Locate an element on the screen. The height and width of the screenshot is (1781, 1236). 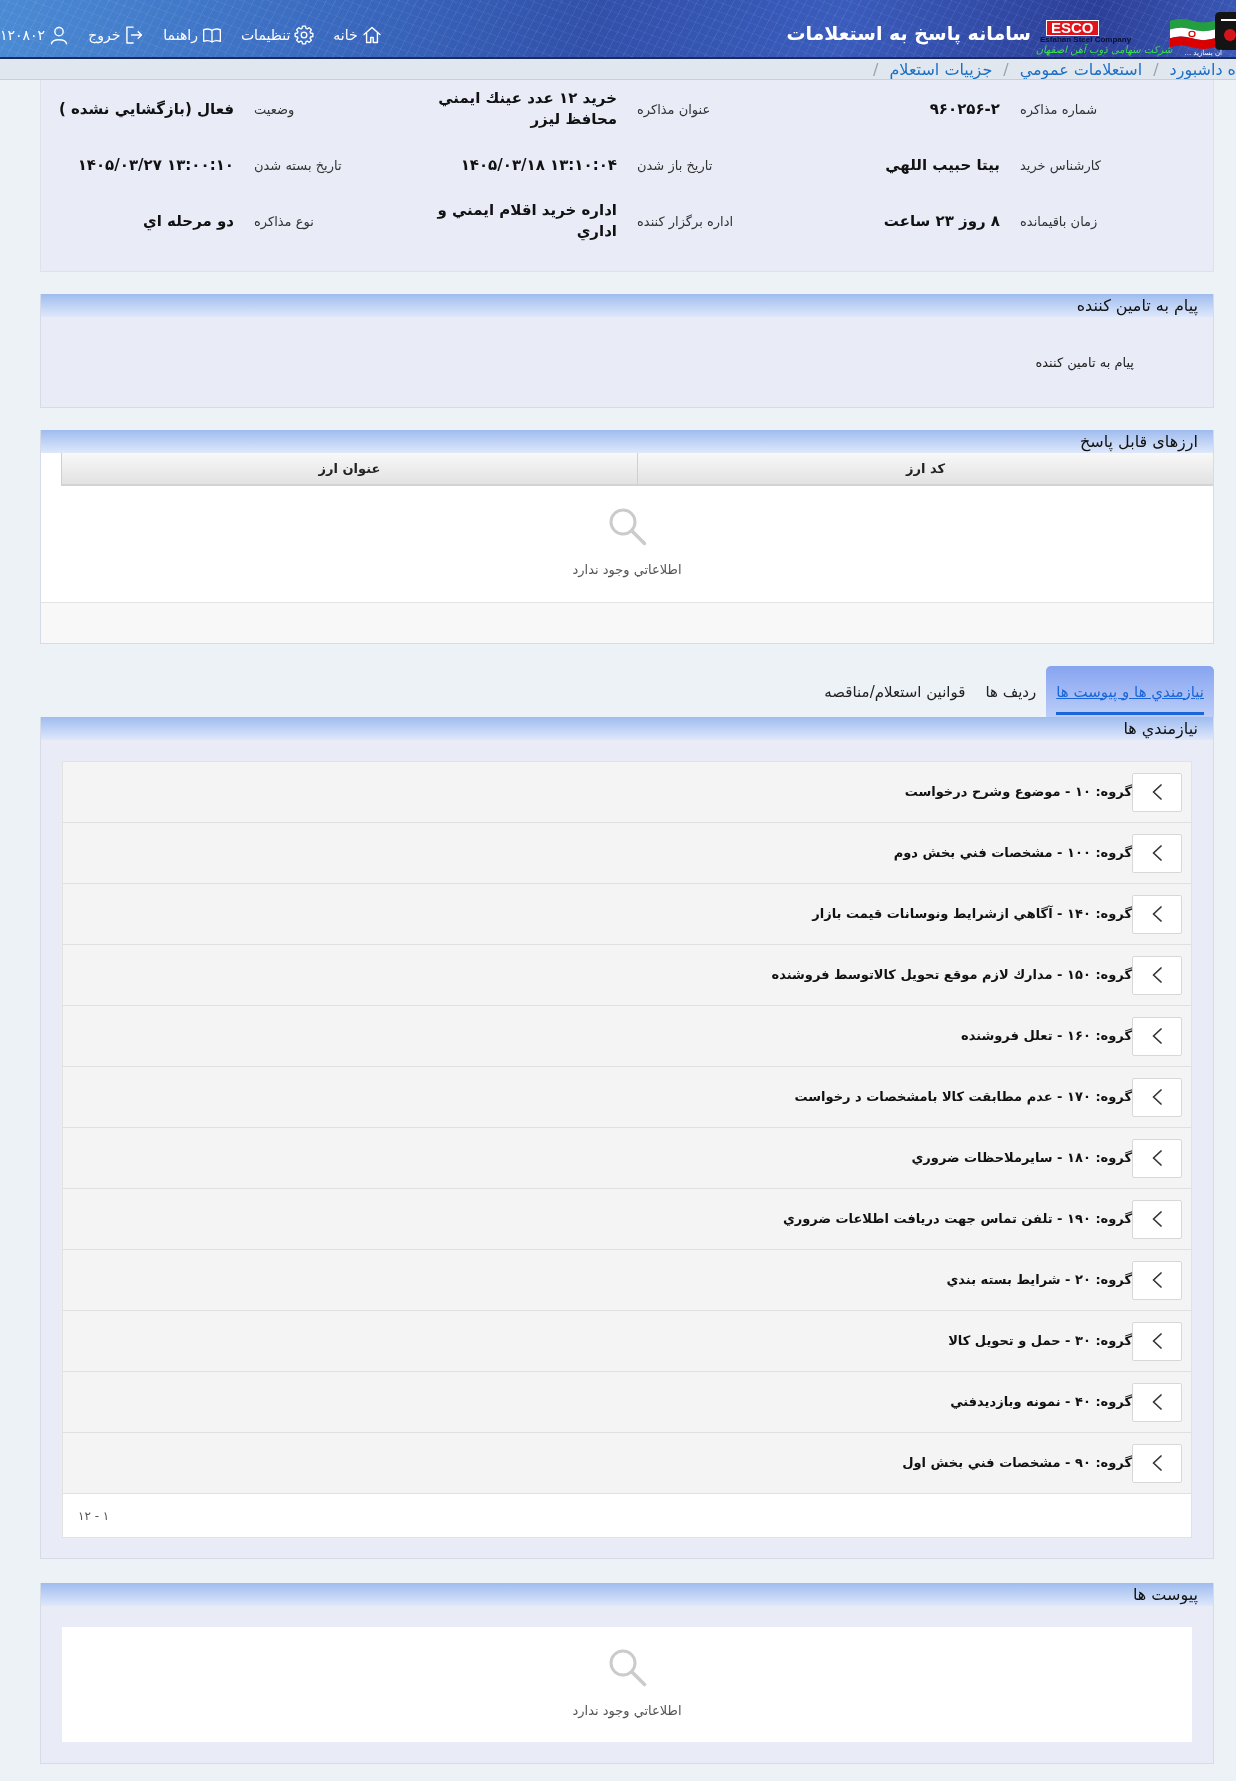
section-title: پيوست ها is located at coordinates (1165, 1594).